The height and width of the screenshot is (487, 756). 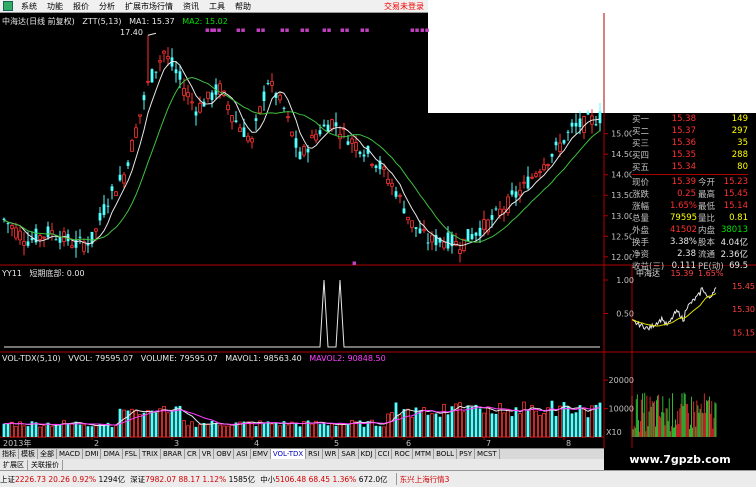 What do you see at coordinates (224, 454) in the screenshot?
I see `tab-obv: OBV` at bounding box center [224, 454].